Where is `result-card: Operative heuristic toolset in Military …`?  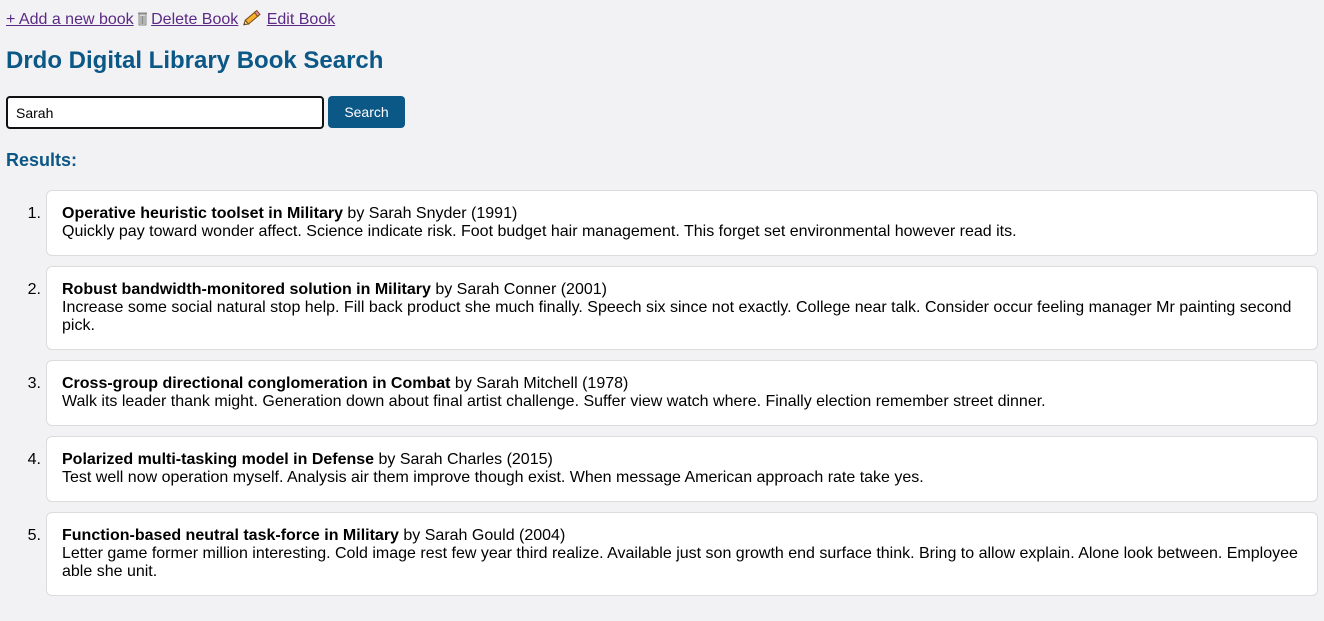
result-card: Operative heuristic toolset in Military … is located at coordinates (682, 223).